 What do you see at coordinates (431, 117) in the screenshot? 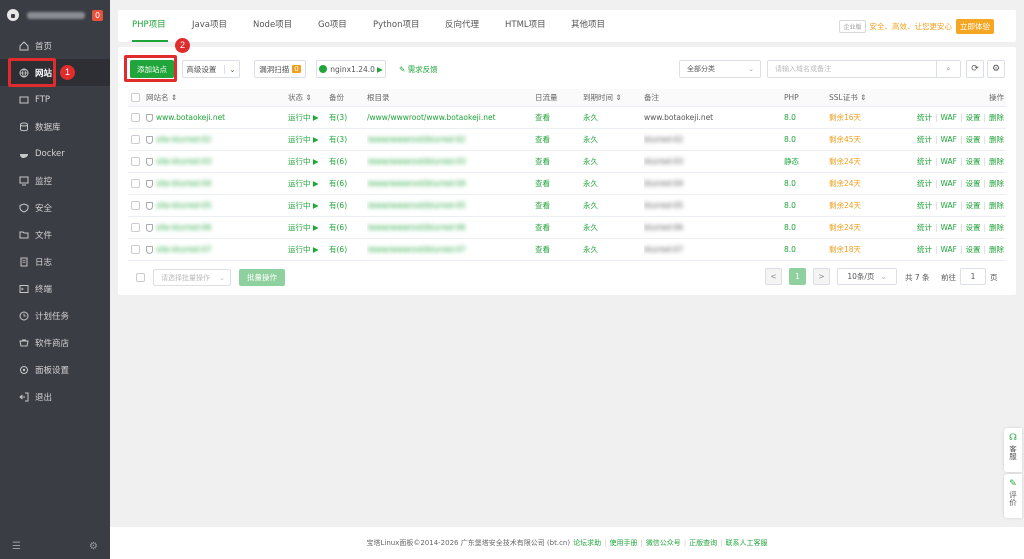
I see `root-dir-link: /www/wwwroot/www.botaokeji.net` at bounding box center [431, 117].